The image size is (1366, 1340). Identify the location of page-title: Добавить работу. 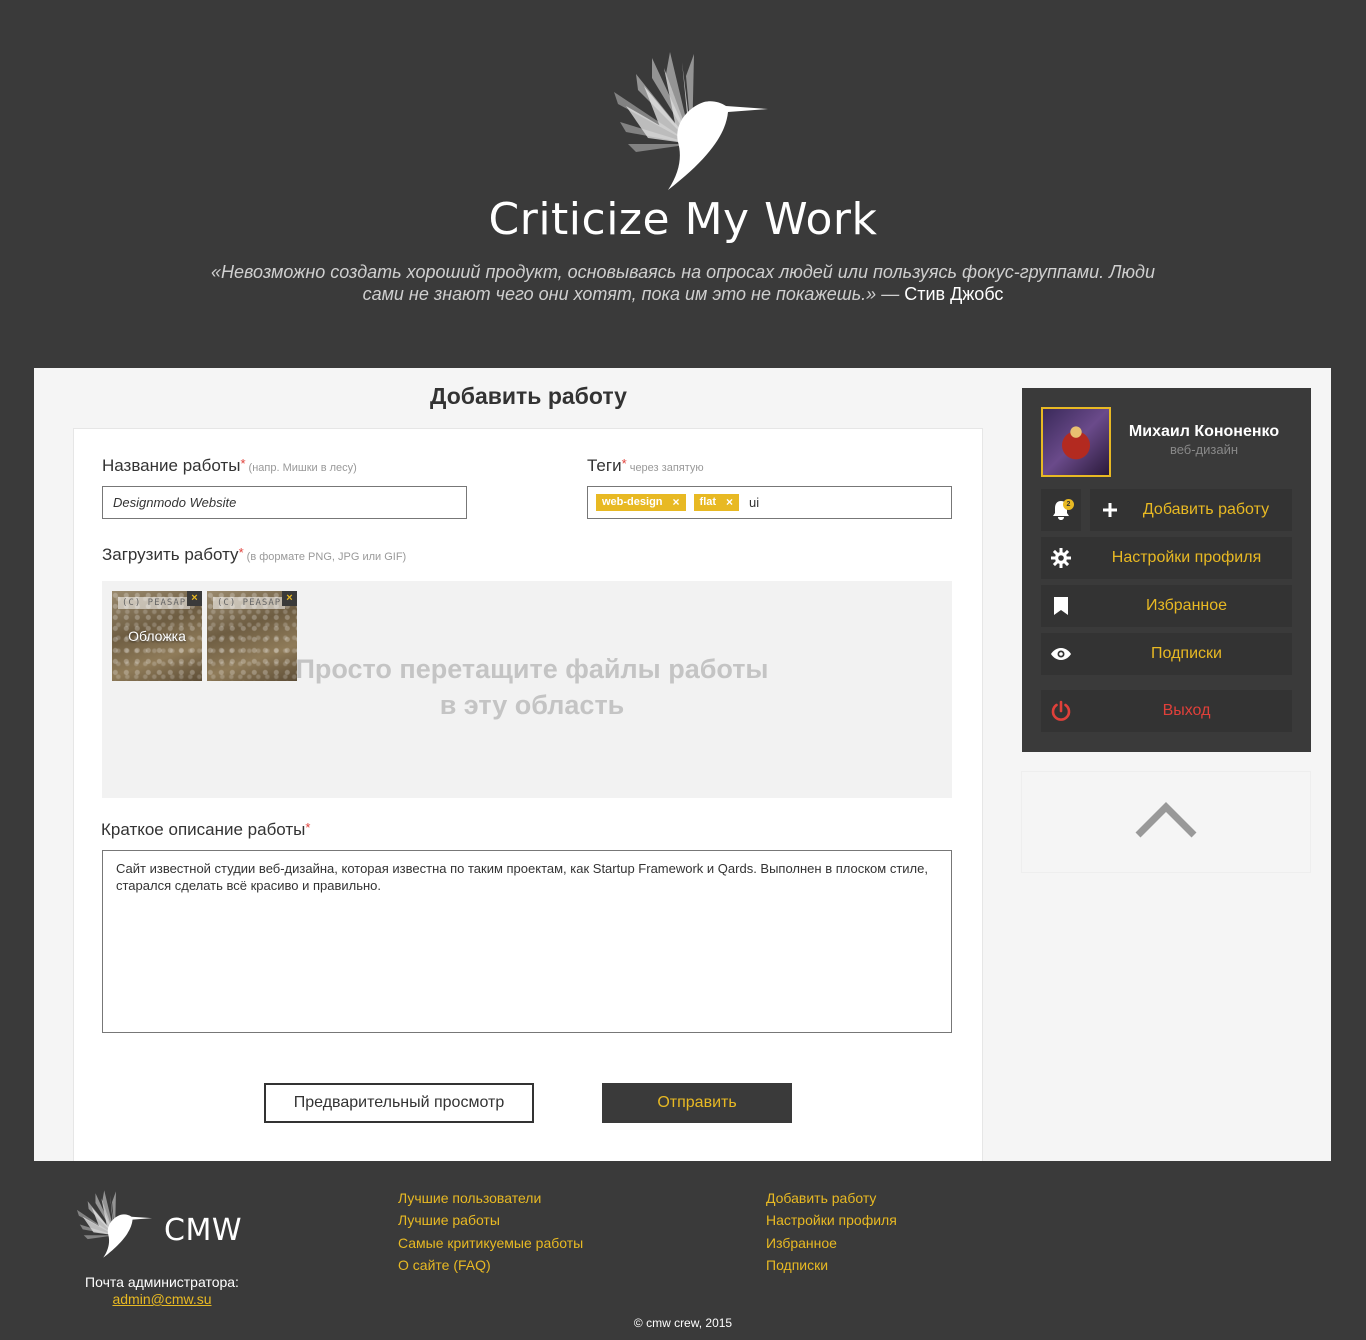
(528, 396).